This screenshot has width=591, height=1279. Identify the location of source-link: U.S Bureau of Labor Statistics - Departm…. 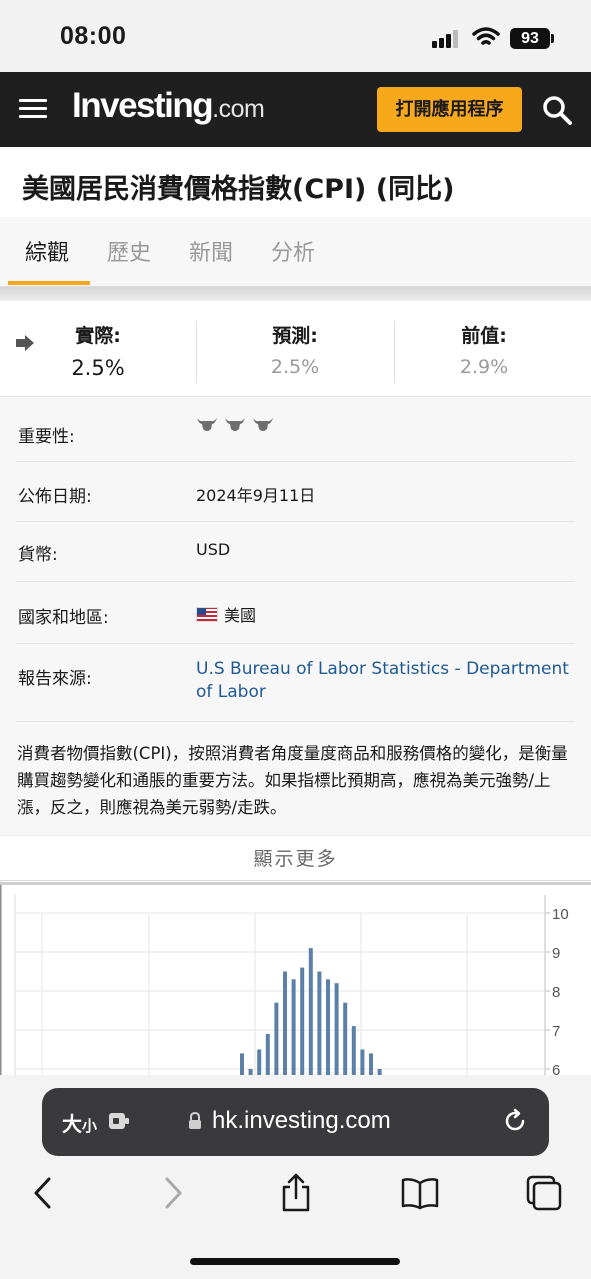
(388, 681).